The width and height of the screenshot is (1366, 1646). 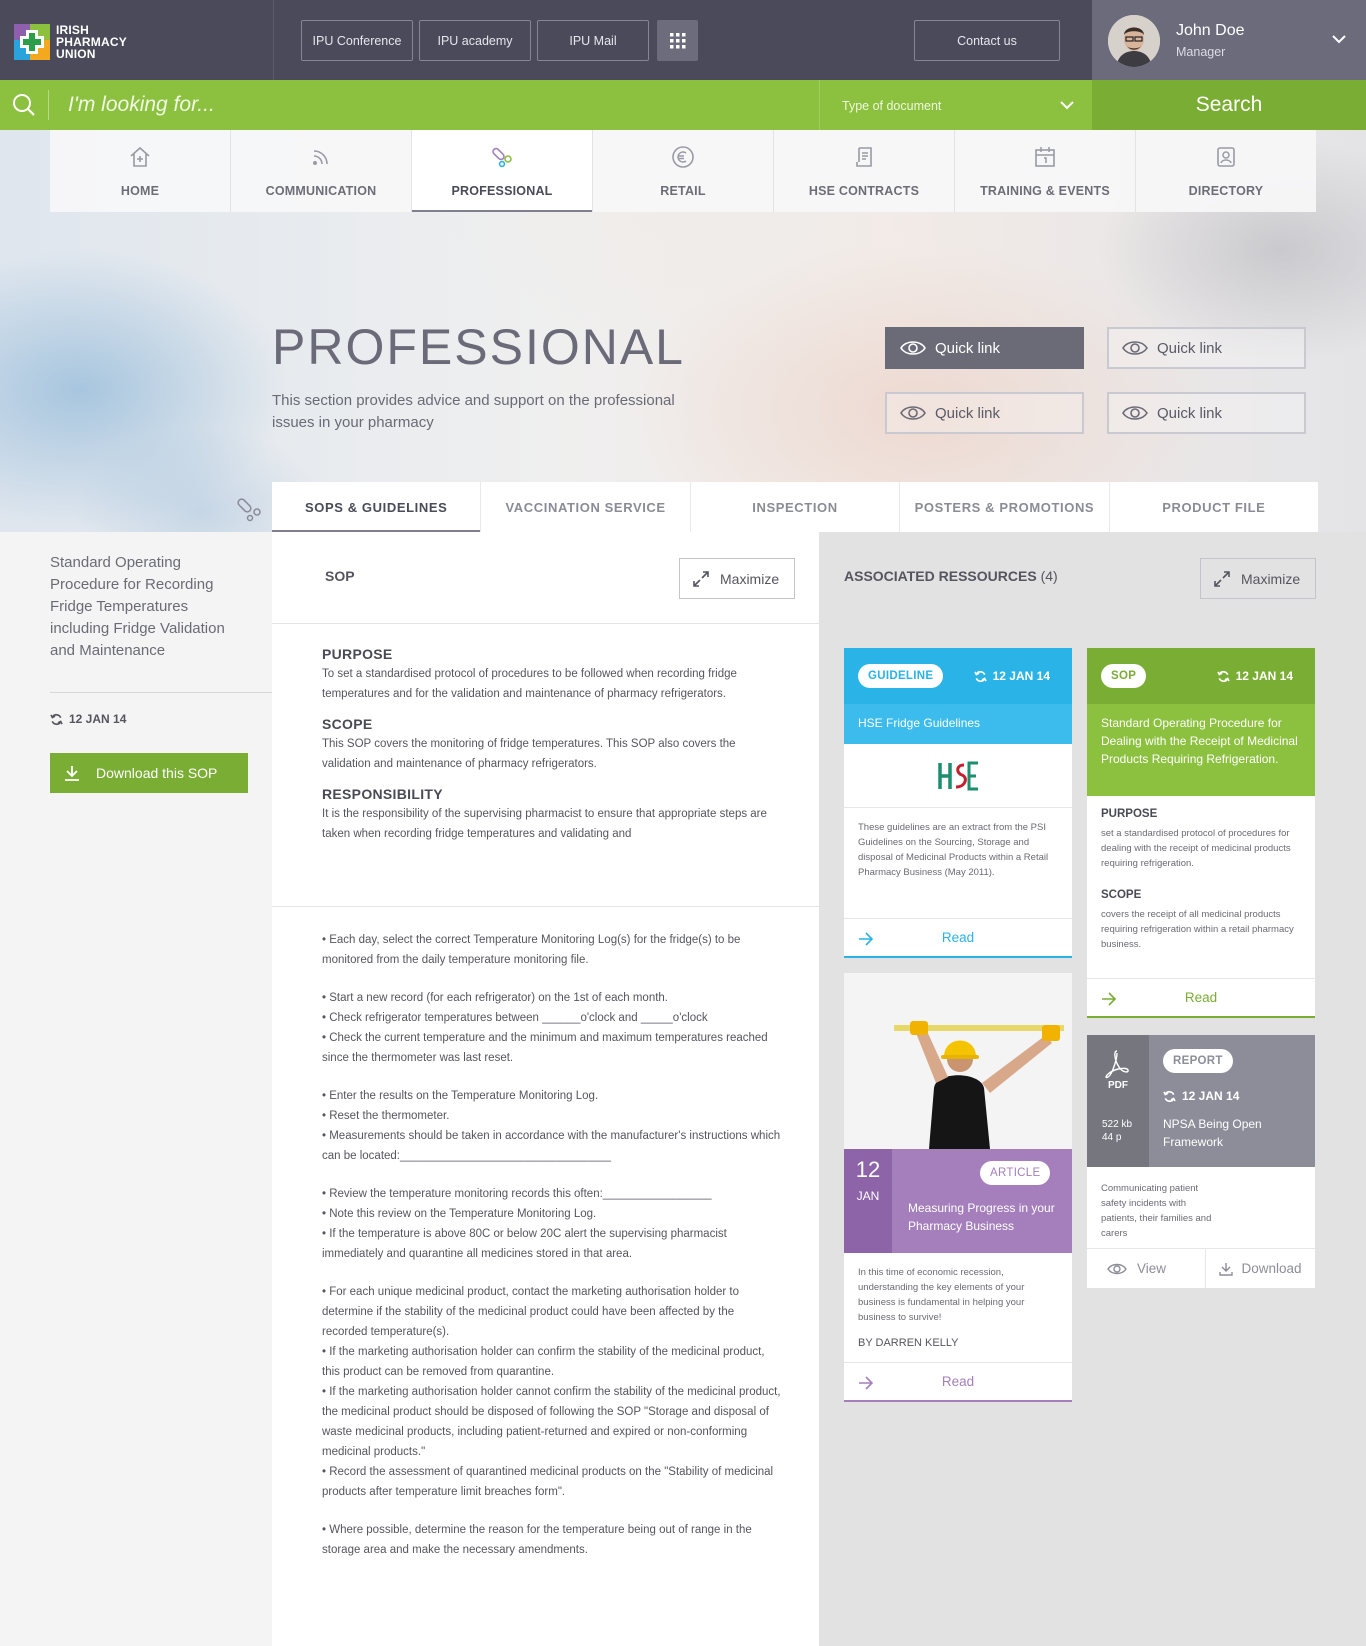 What do you see at coordinates (1198, 1061) in the screenshot?
I see `report-tag: REPORT` at bounding box center [1198, 1061].